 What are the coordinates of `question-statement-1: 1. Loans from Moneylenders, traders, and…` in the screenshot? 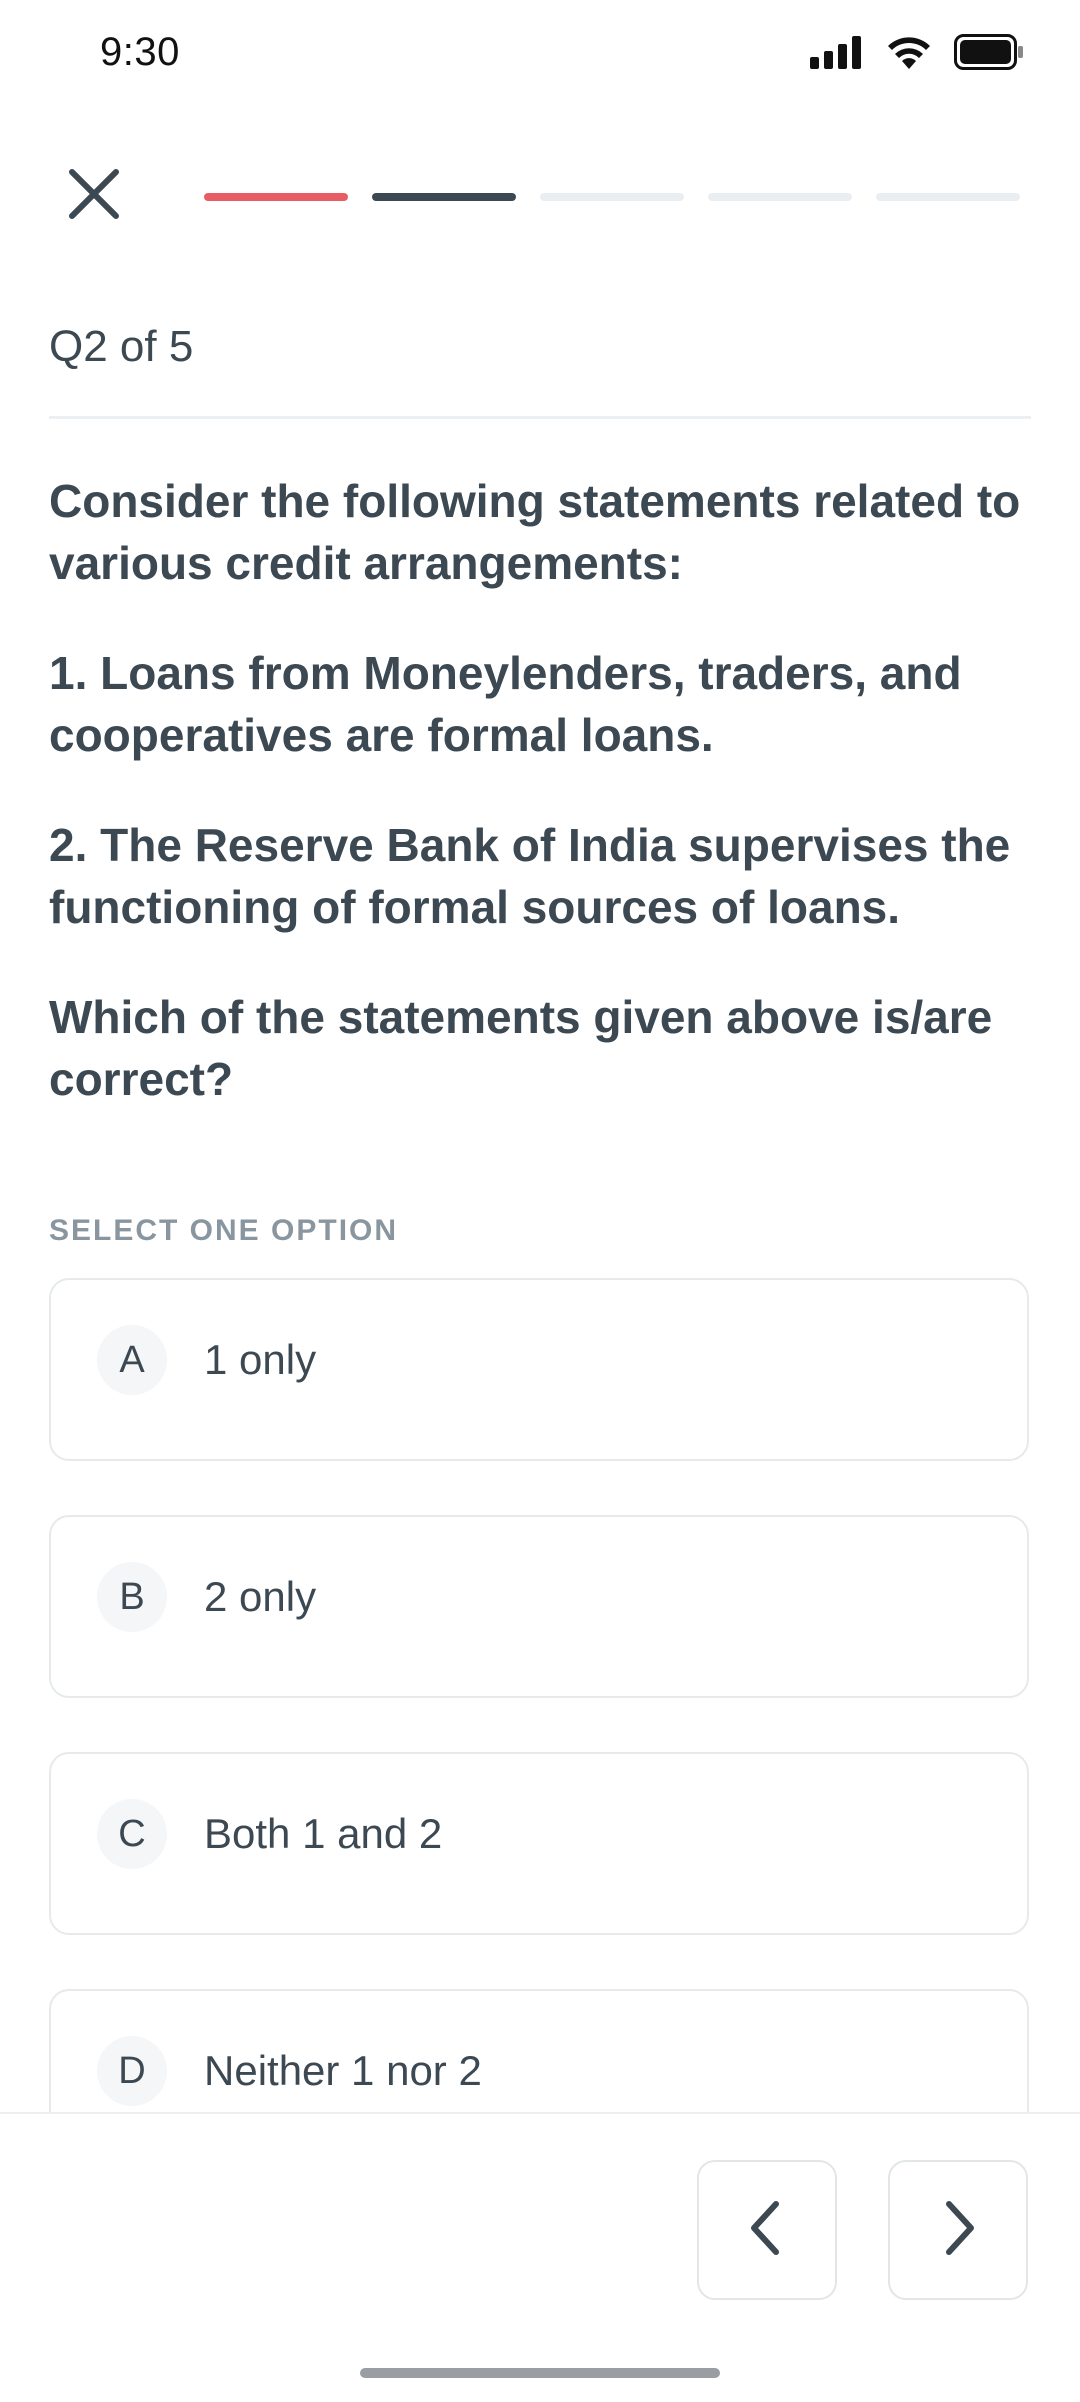 It's located at (505, 704).